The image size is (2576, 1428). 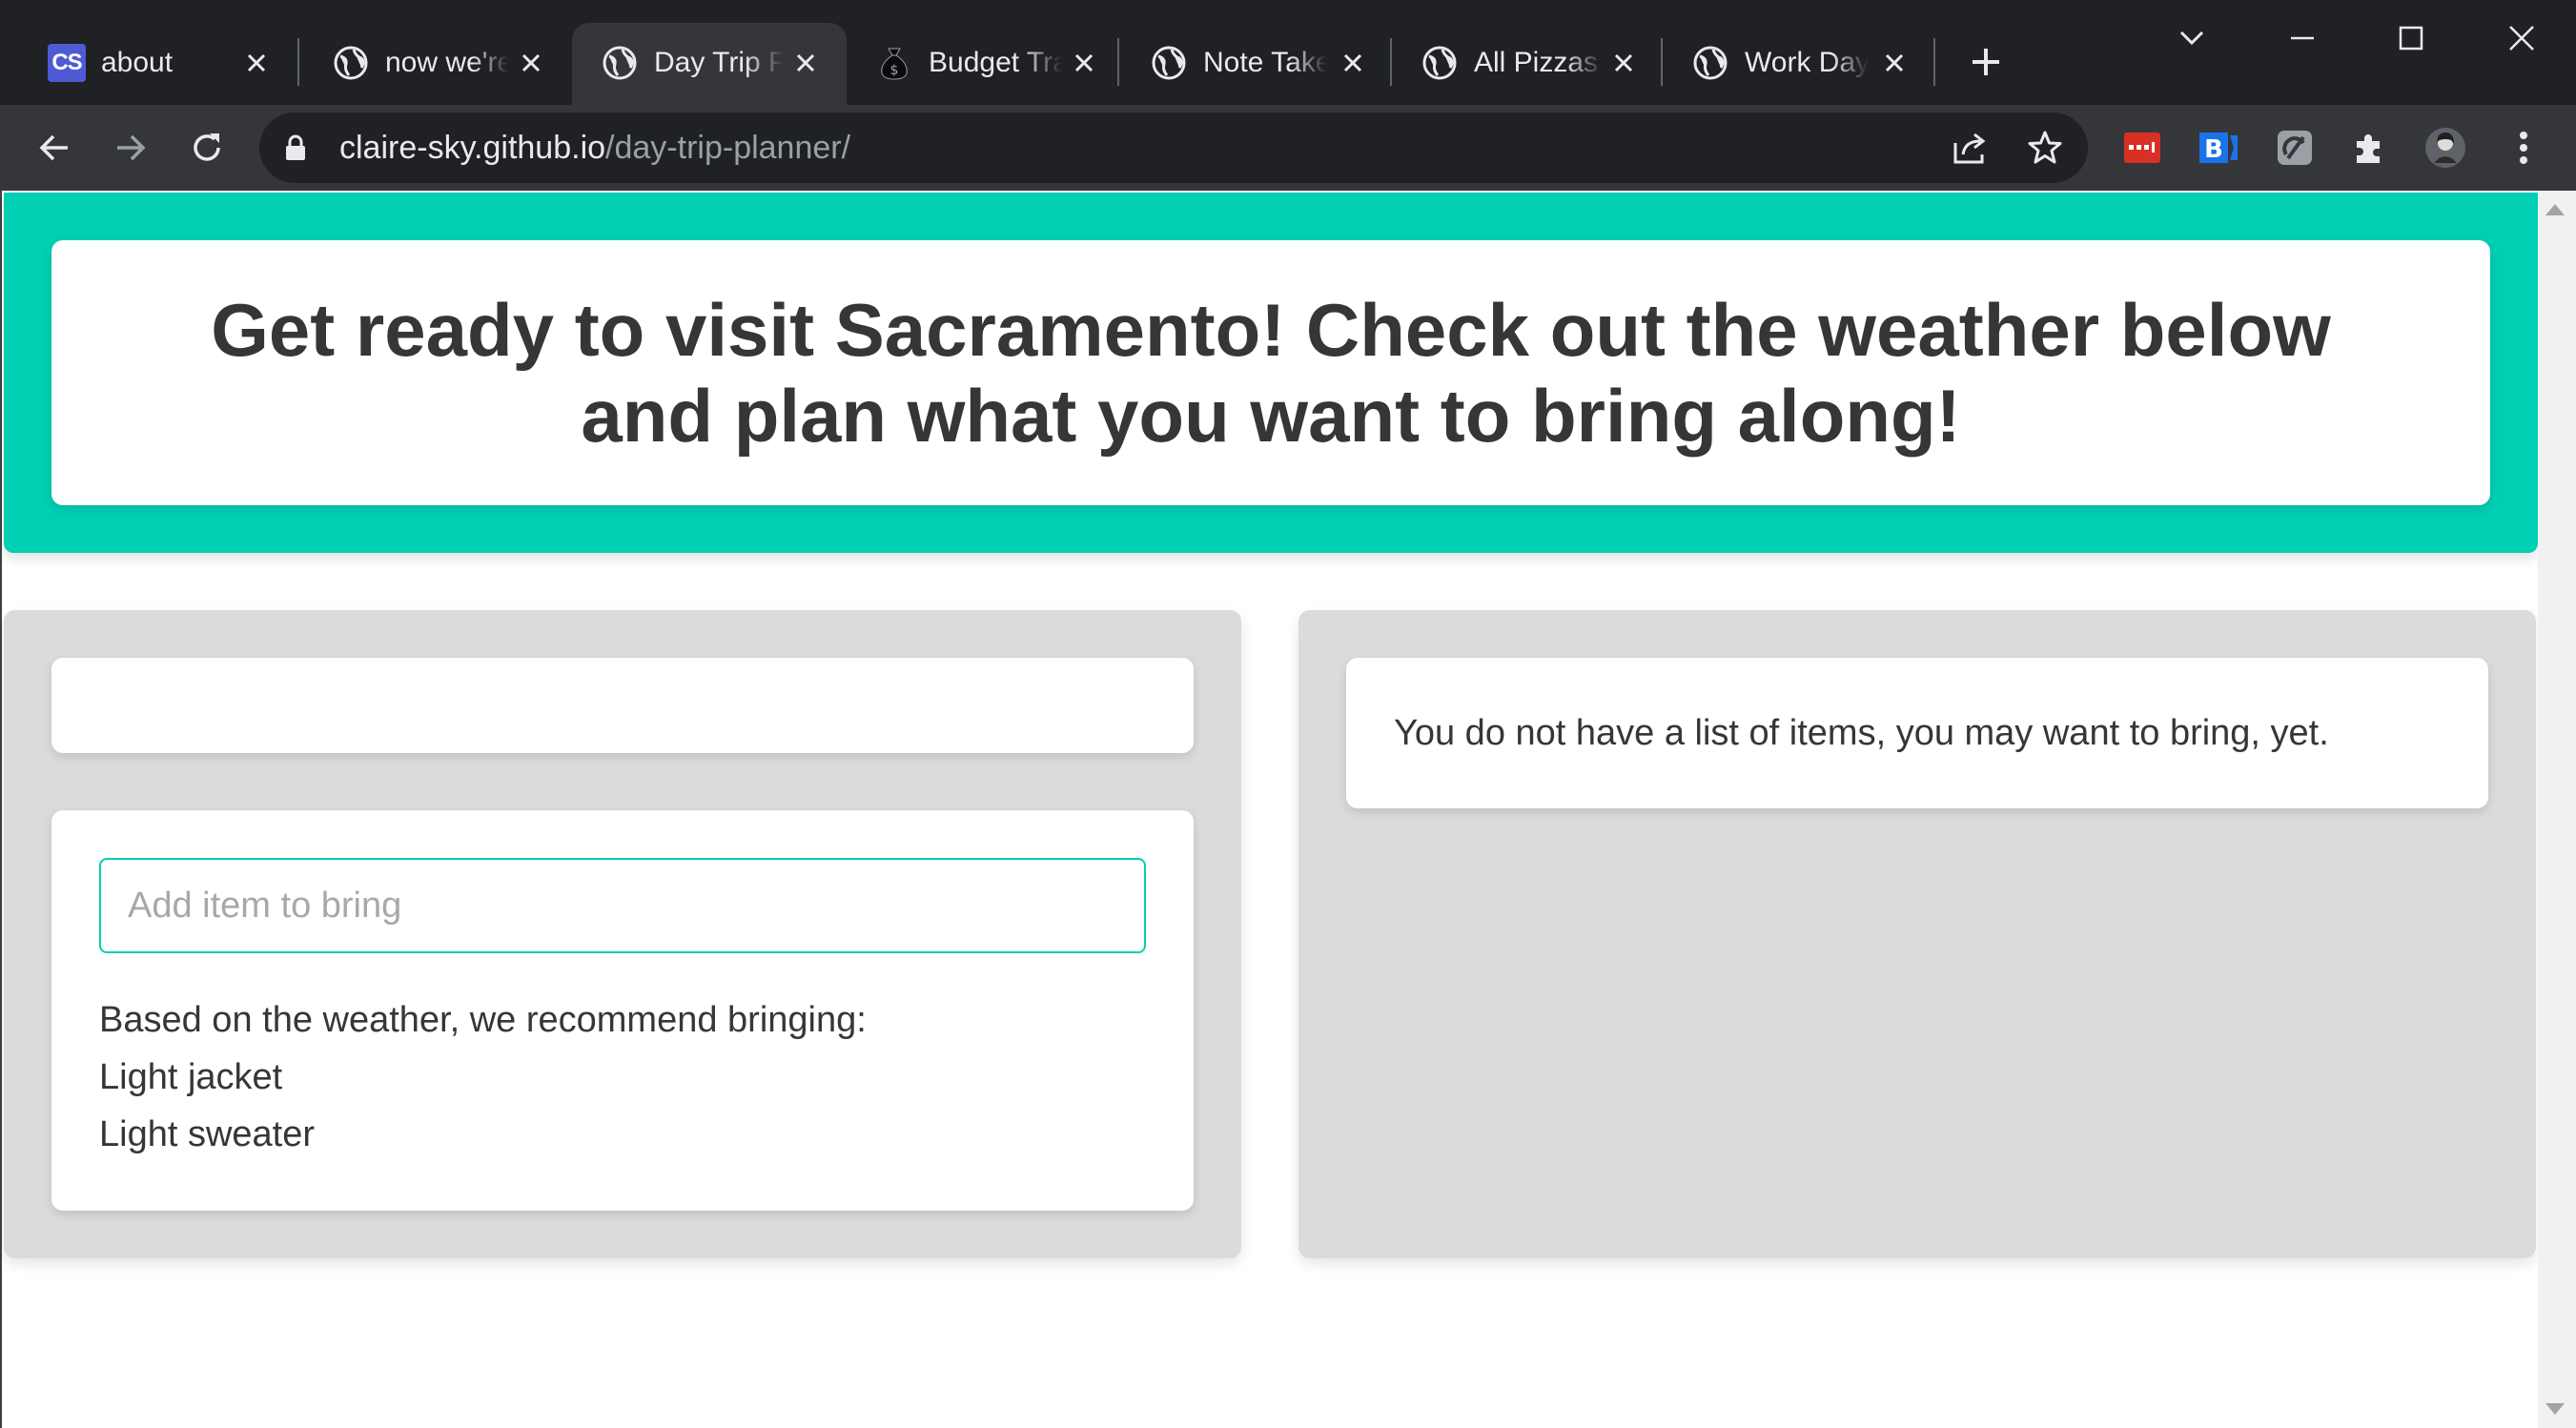 What do you see at coordinates (2045, 148) in the screenshot?
I see `bookmark-star-icon` at bounding box center [2045, 148].